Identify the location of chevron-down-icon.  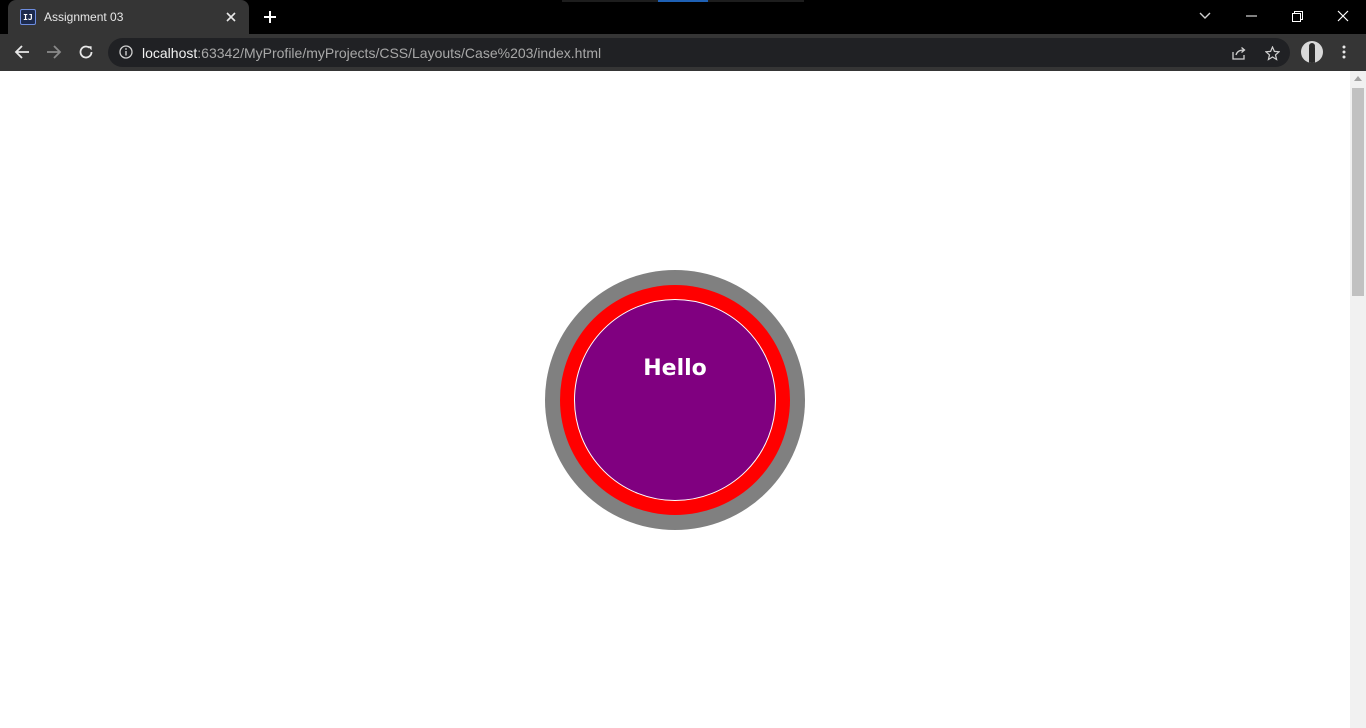
(1205, 15).